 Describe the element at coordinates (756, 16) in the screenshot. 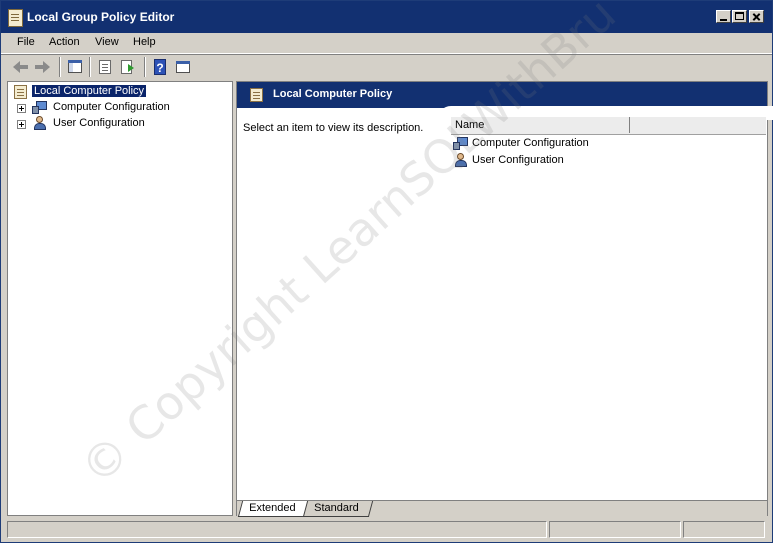

I see `close-button` at that location.